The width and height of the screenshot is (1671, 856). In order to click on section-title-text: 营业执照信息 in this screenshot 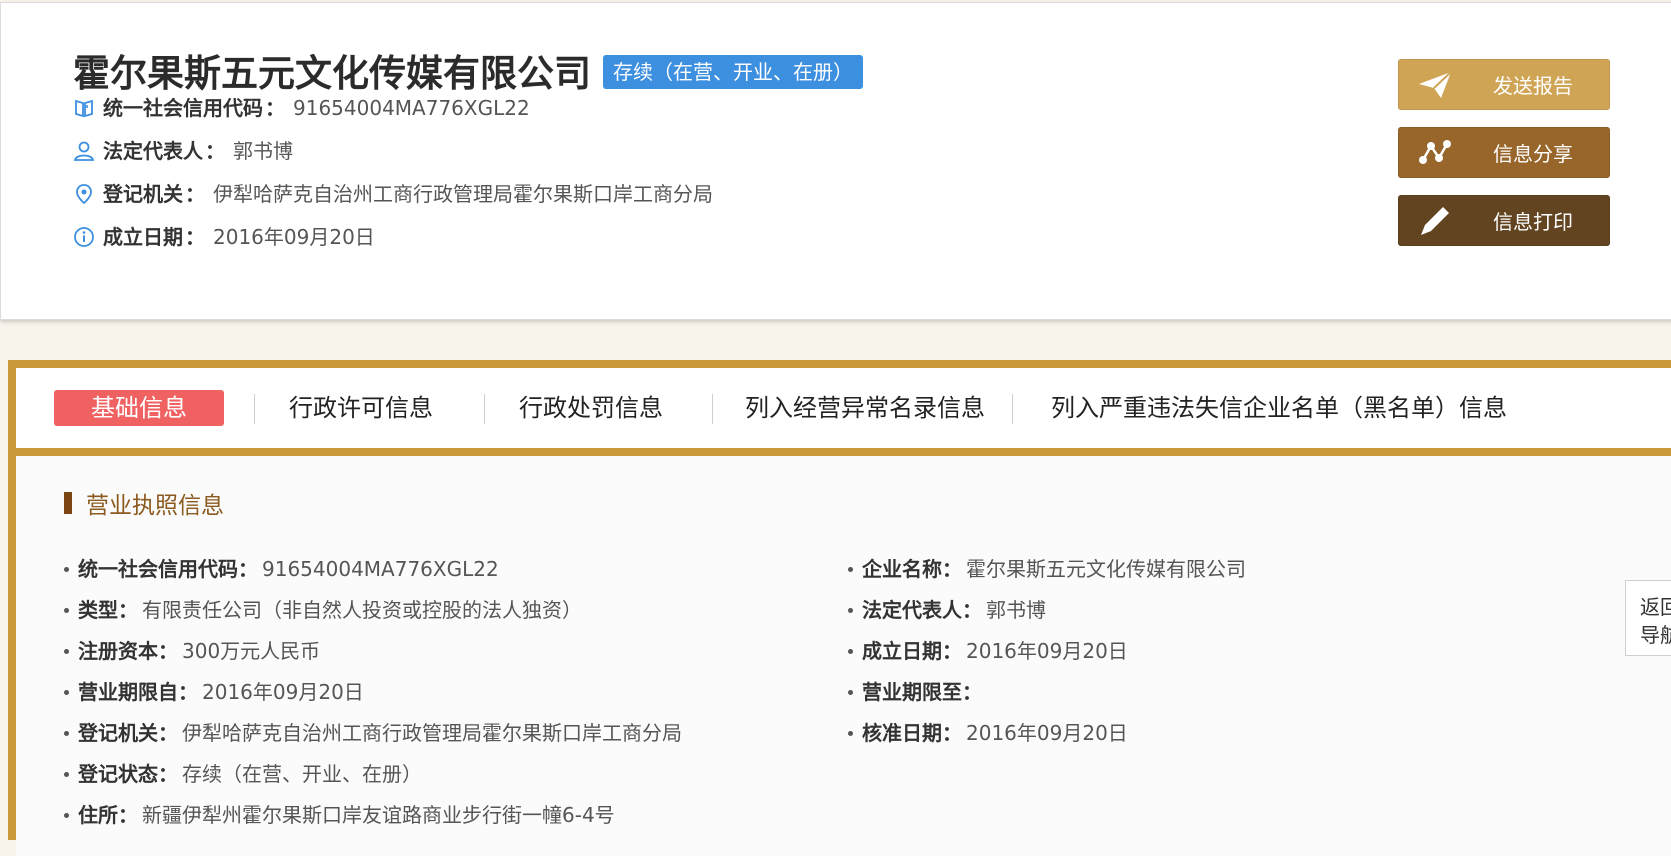, I will do `click(155, 506)`.